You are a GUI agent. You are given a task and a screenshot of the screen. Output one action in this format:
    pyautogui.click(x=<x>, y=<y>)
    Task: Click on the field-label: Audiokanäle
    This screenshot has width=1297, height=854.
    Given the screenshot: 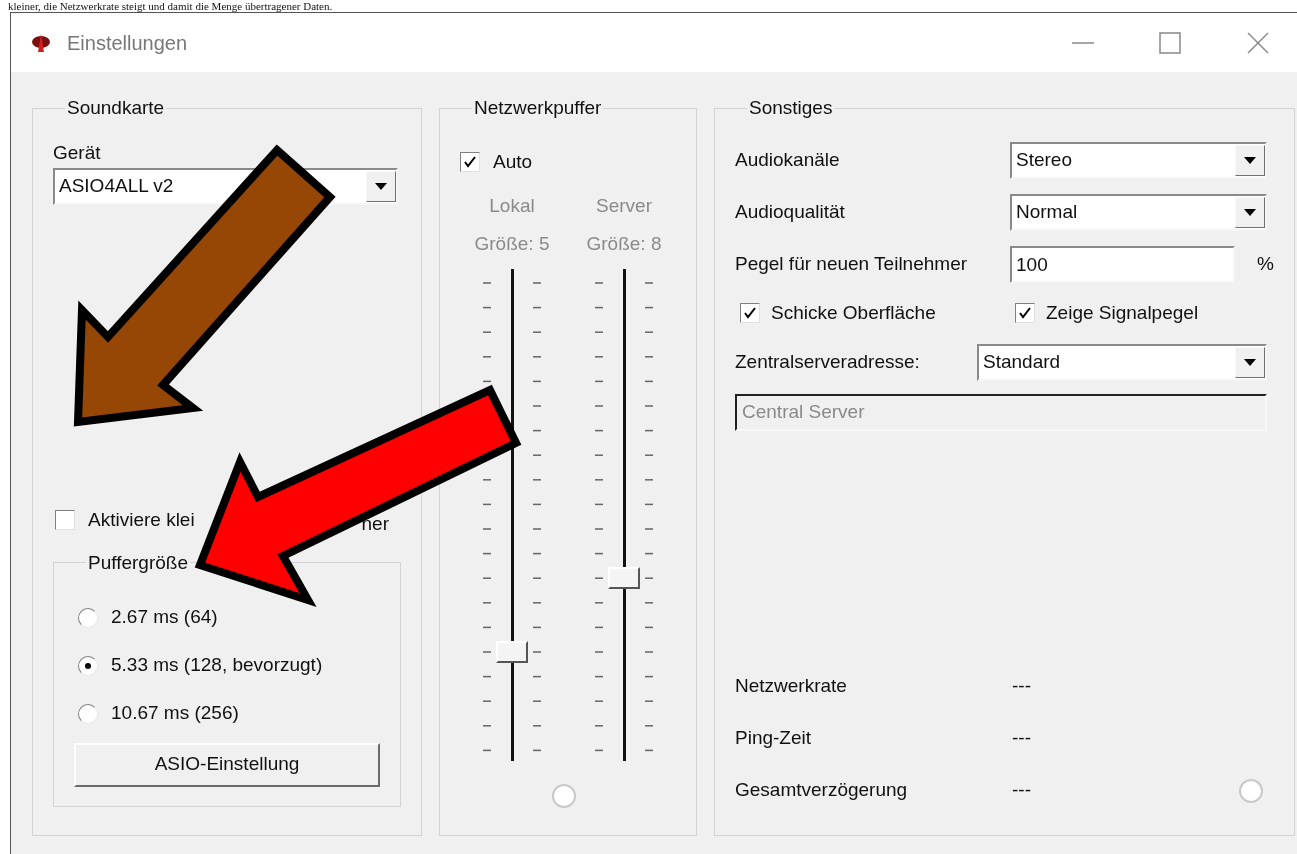 What is the action you would take?
    pyautogui.click(x=788, y=160)
    